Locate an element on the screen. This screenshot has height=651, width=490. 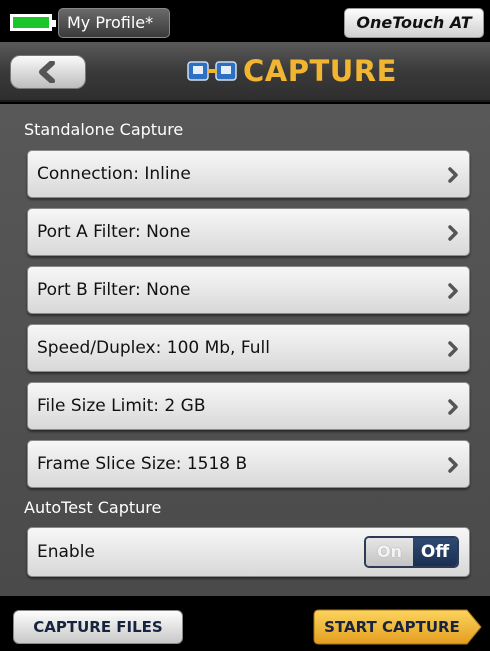
enable-toggle: On Off is located at coordinates (411, 552).